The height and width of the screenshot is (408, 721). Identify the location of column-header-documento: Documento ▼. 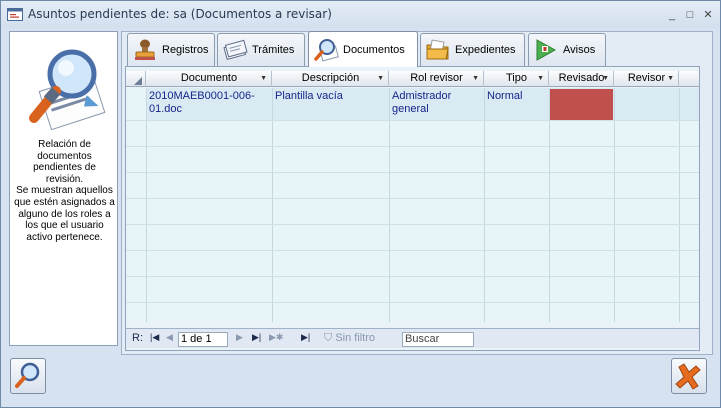
(209, 79).